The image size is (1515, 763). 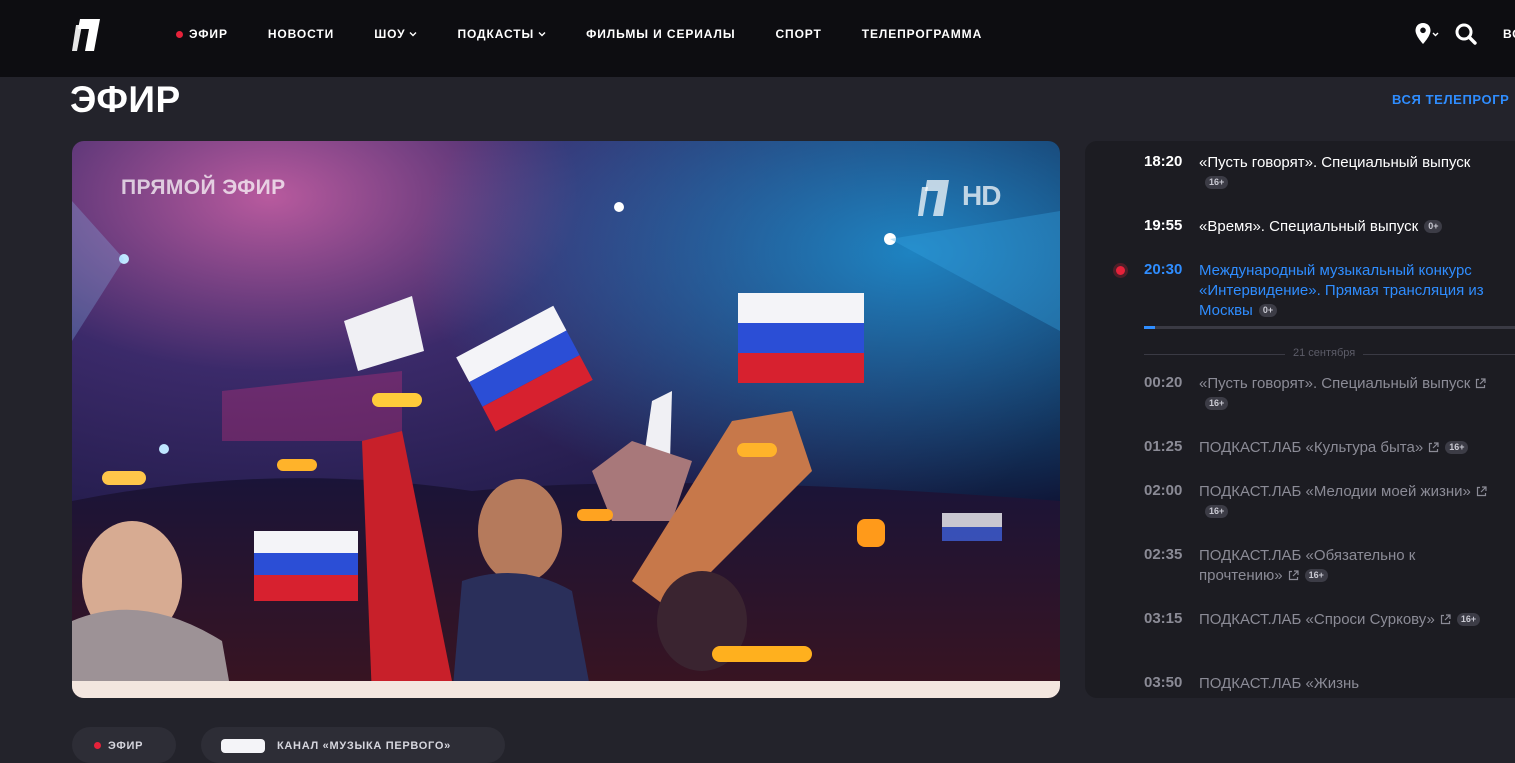 I want to click on schedule-title-block: ПОДКАСТ.ЛАБ «Культура быта» 16+, so click(x=1344, y=448).